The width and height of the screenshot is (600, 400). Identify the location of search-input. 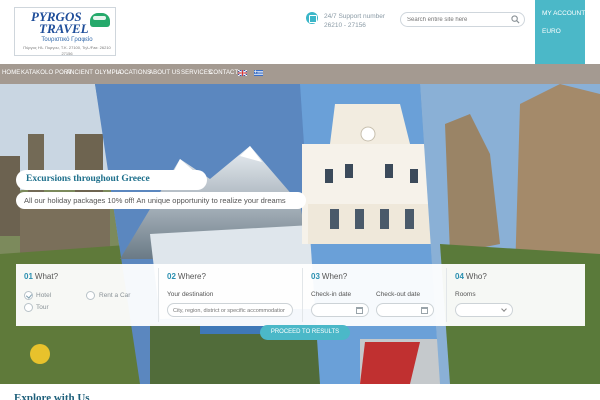
(457, 19).